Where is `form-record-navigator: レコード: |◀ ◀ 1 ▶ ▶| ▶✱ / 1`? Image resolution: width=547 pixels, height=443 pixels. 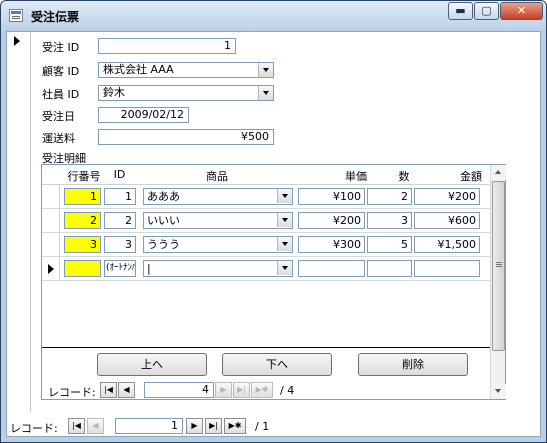 form-record-navigator: レコード: |◀ ◀ 1 ▶ ▶| ▶✱ / 1 is located at coordinates (170, 426).